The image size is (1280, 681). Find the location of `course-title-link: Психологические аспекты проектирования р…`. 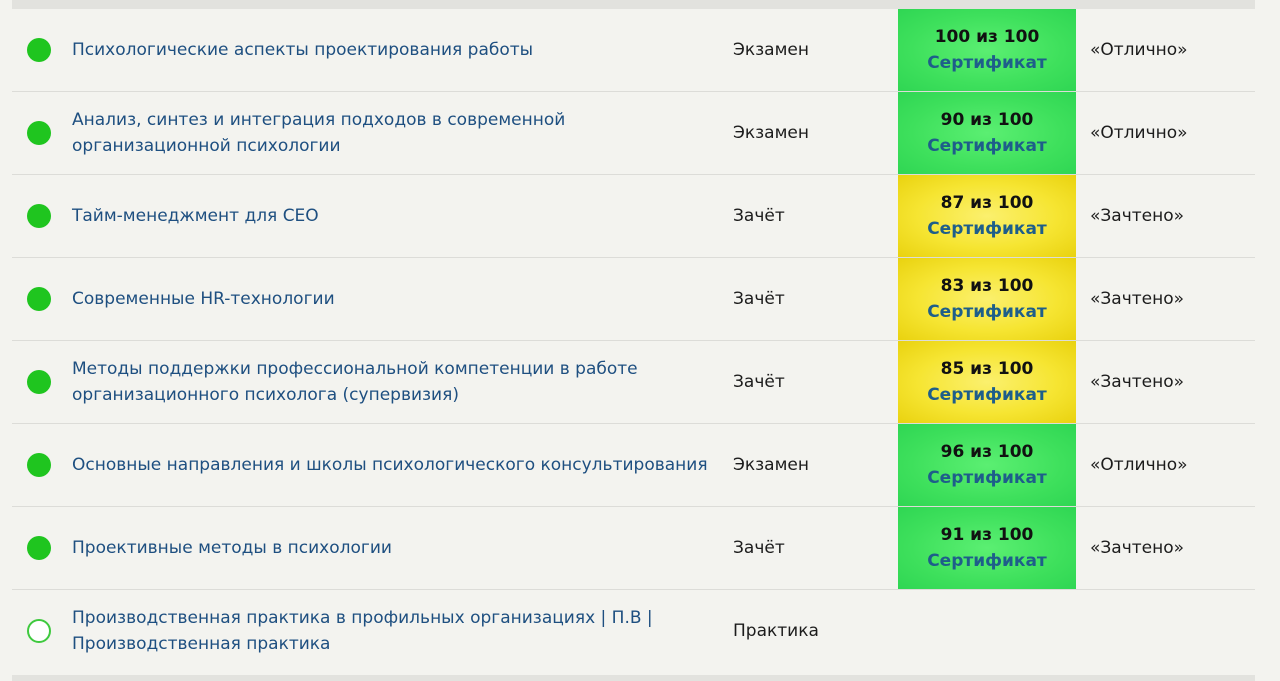

course-title-link: Психологические аспекты проектирования р… is located at coordinates (392, 50).